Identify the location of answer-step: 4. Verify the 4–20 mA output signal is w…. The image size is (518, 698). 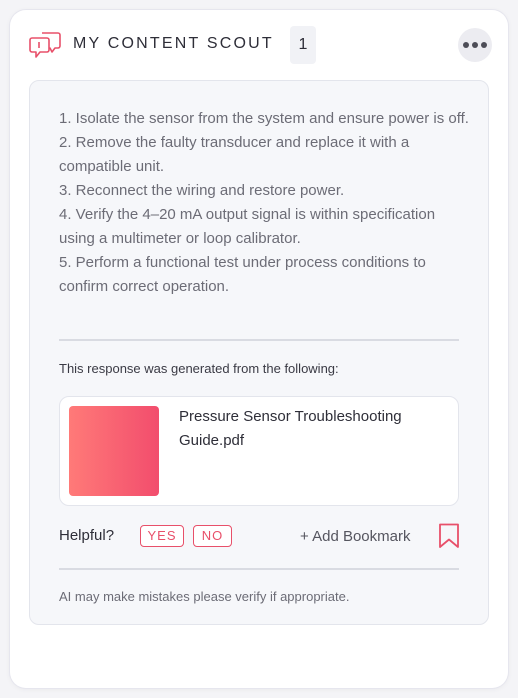
(247, 226).